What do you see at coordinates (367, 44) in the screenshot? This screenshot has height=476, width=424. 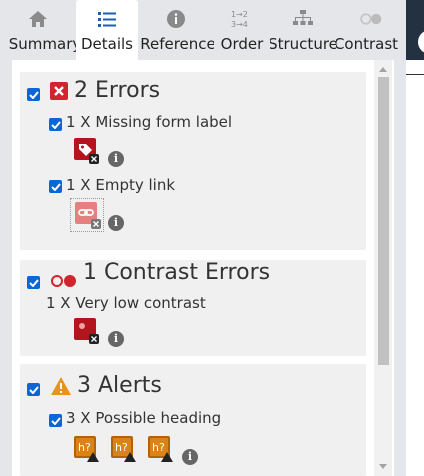 I see `tab-contrast-label: Contrast` at bounding box center [367, 44].